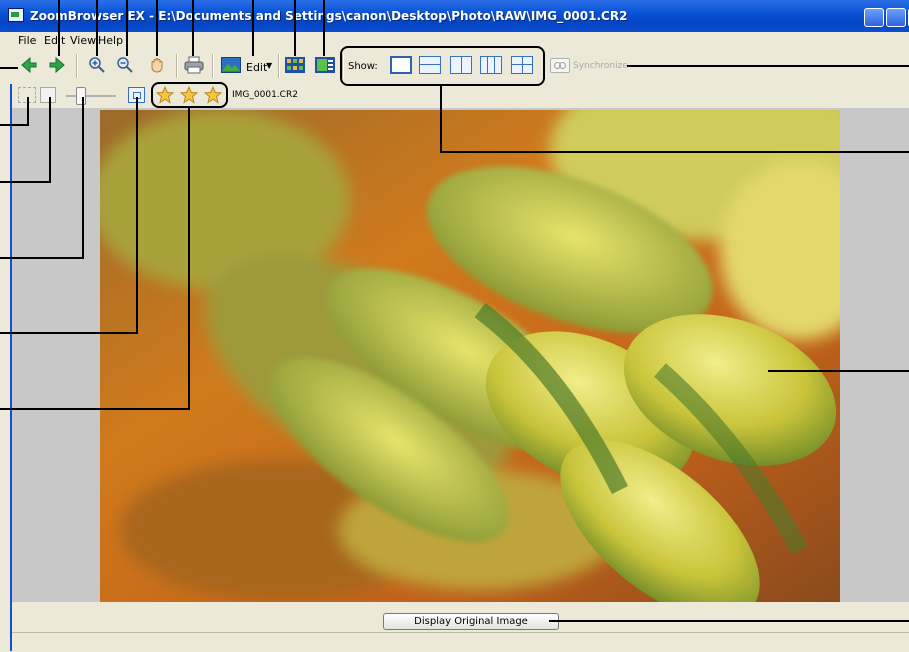 The image size is (909, 652). What do you see at coordinates (269, 65) in the screenshot?
I see `dropdown-arrow-icon: ▼` at bounding box center [269, 65].